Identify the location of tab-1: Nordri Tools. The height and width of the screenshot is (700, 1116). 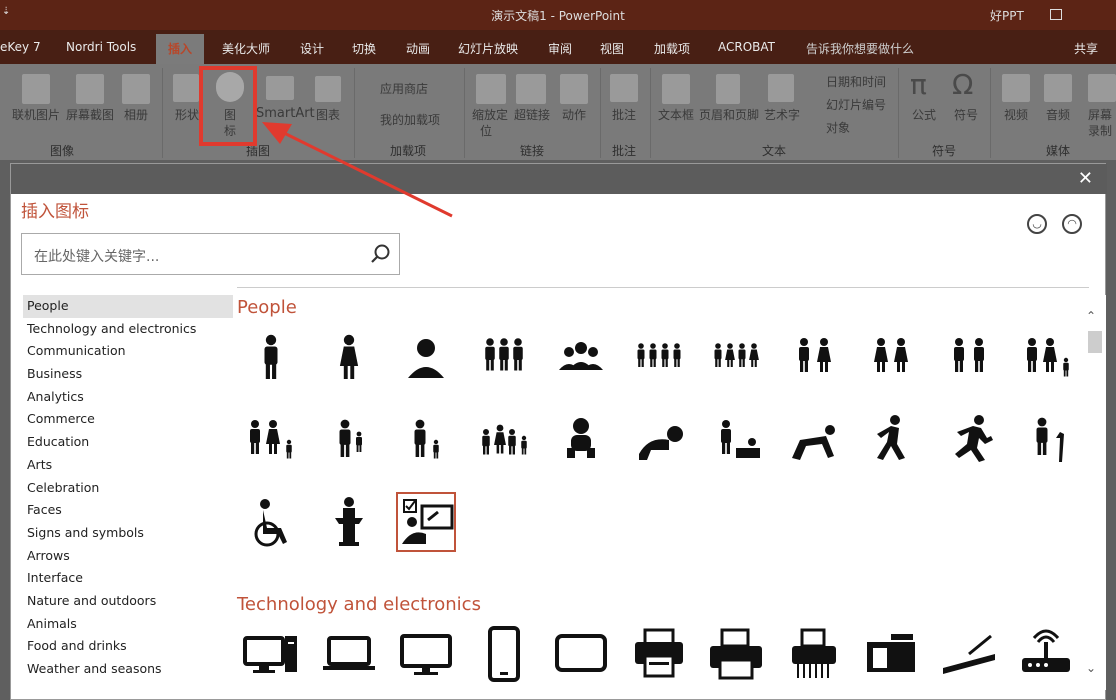
(101, 47).